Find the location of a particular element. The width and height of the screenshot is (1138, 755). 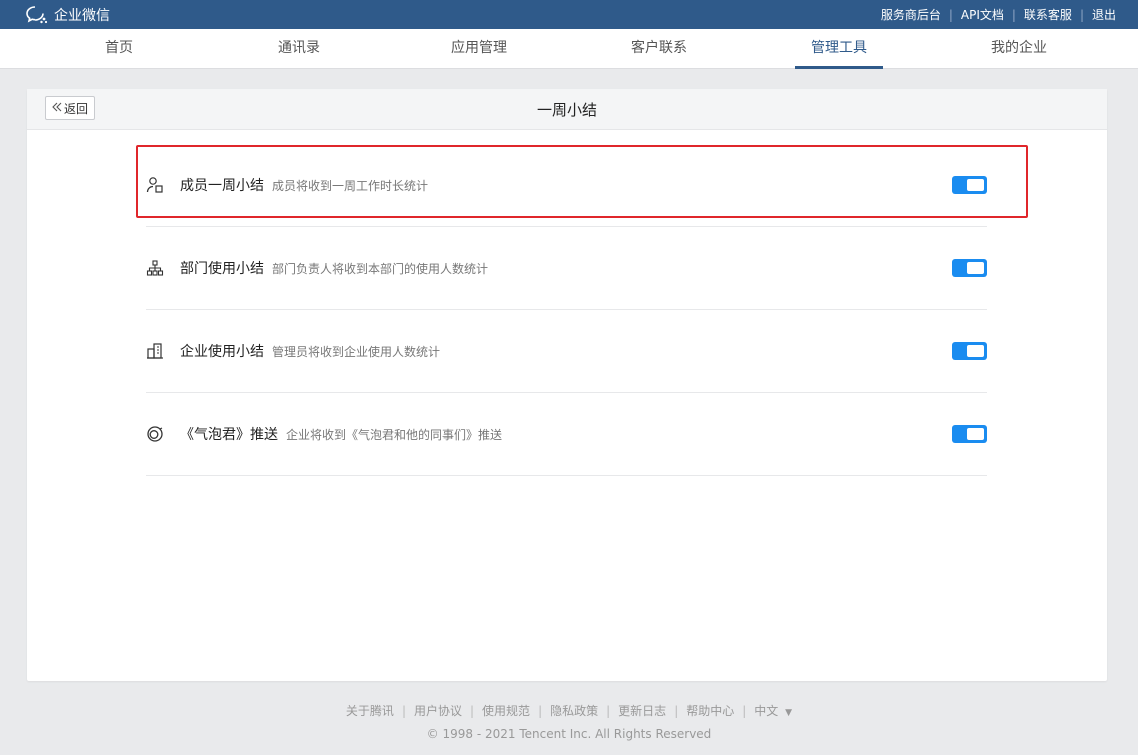

back-button: 返回 is located at coordinates (70, 108).